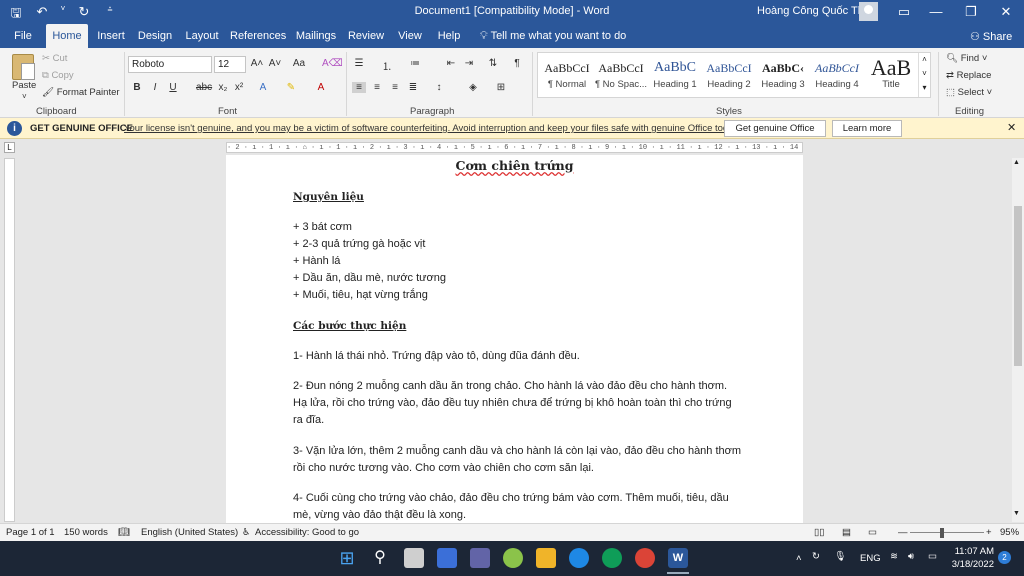 Image resolution: width=1024 pixels, height=576 pixels. What do you see at coordinates (202, 36) in the screenshot?
I see `tab-layout: Layout` at bounding box center [202, 36].